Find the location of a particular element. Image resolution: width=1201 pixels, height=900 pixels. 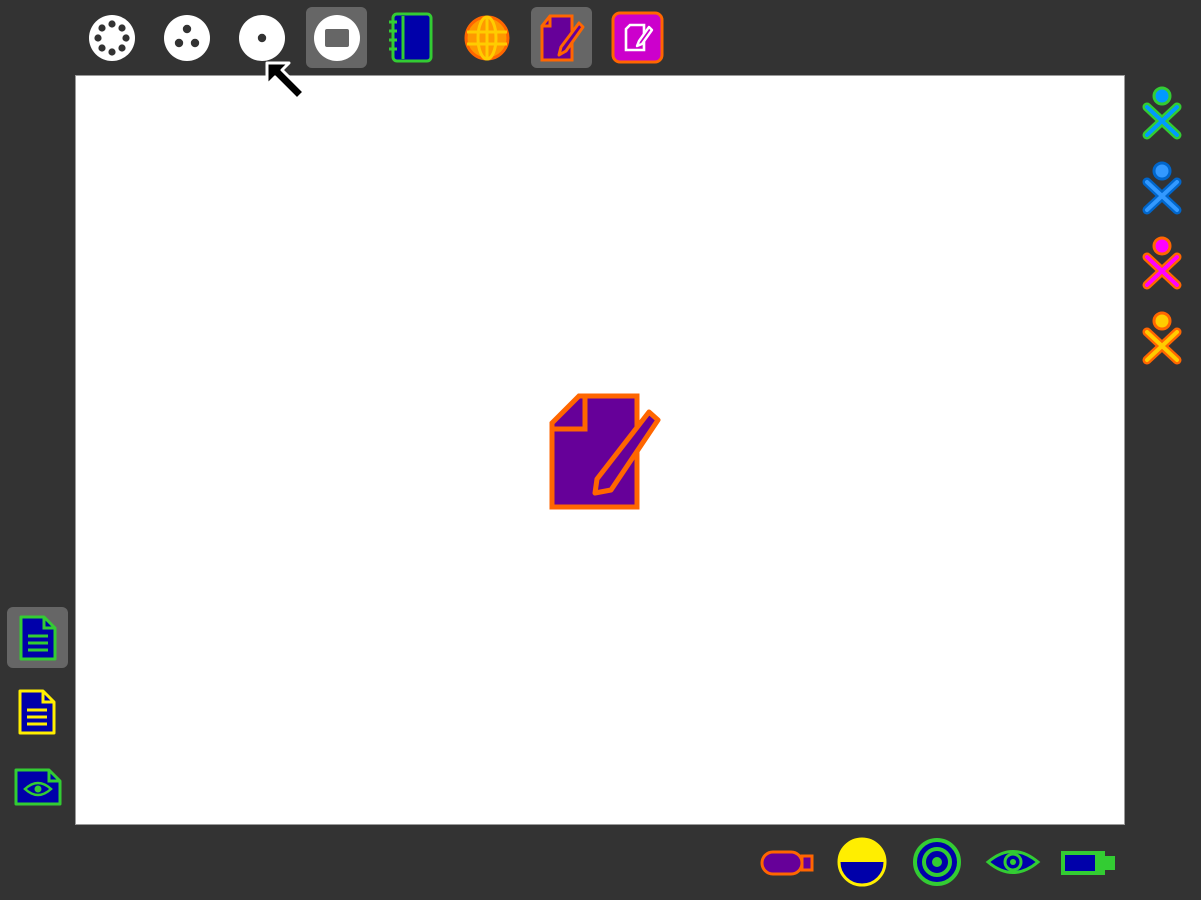

activity-view-button is located at coordinates (336, 37).